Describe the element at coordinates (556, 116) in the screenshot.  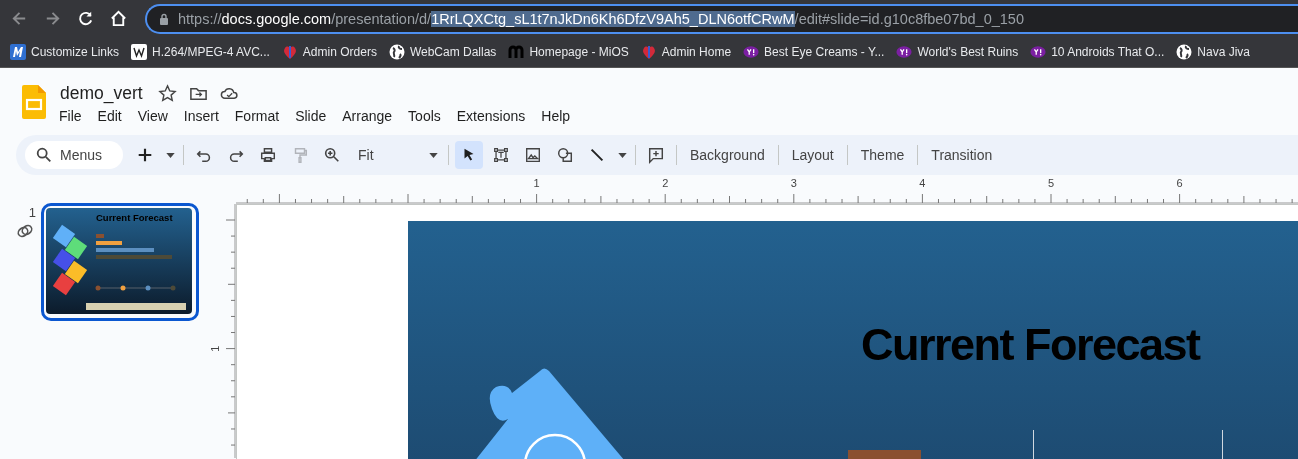
I see `menu-item: Help` at that location.